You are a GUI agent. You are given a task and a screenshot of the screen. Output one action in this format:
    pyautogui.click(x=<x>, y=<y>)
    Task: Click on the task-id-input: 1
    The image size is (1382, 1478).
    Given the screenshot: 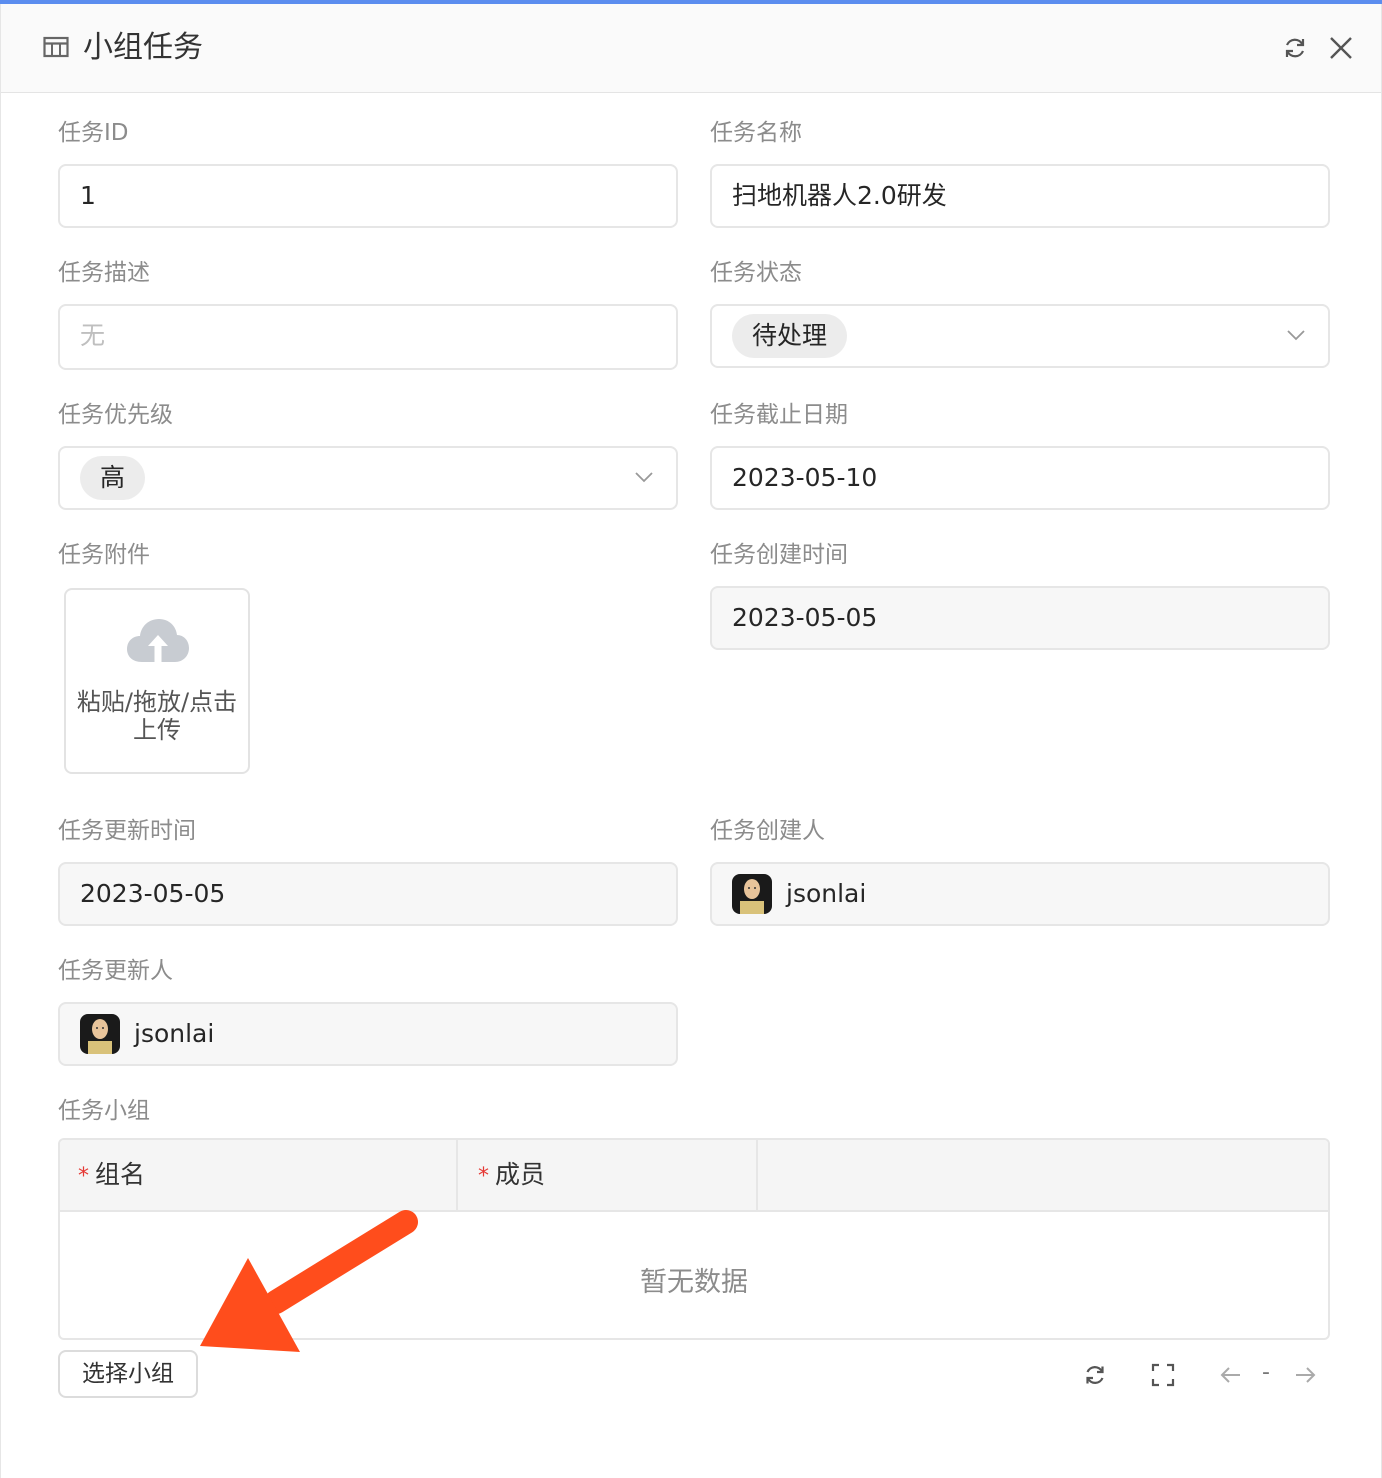 What is the action you would take?
    pyautogui.click(x=368, y=196)
    